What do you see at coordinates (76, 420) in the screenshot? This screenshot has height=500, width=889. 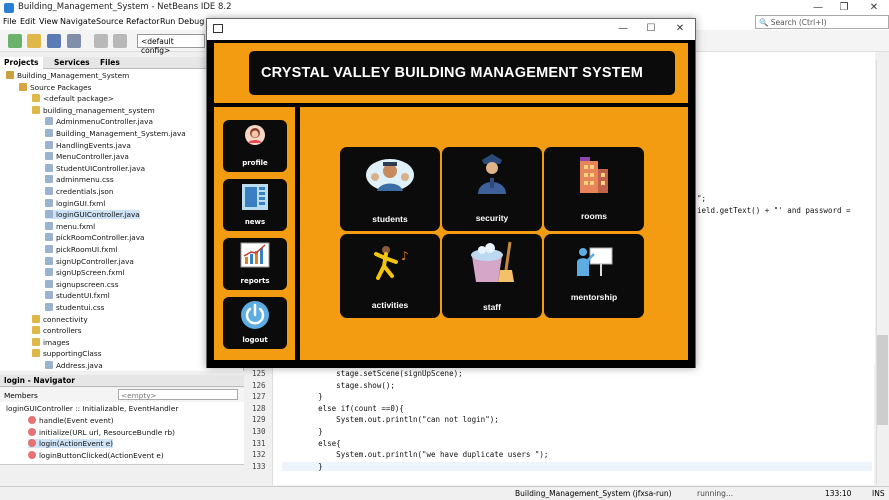 I see `navigator-member-label: handle(Event event)` at bounding box center [76, 420].